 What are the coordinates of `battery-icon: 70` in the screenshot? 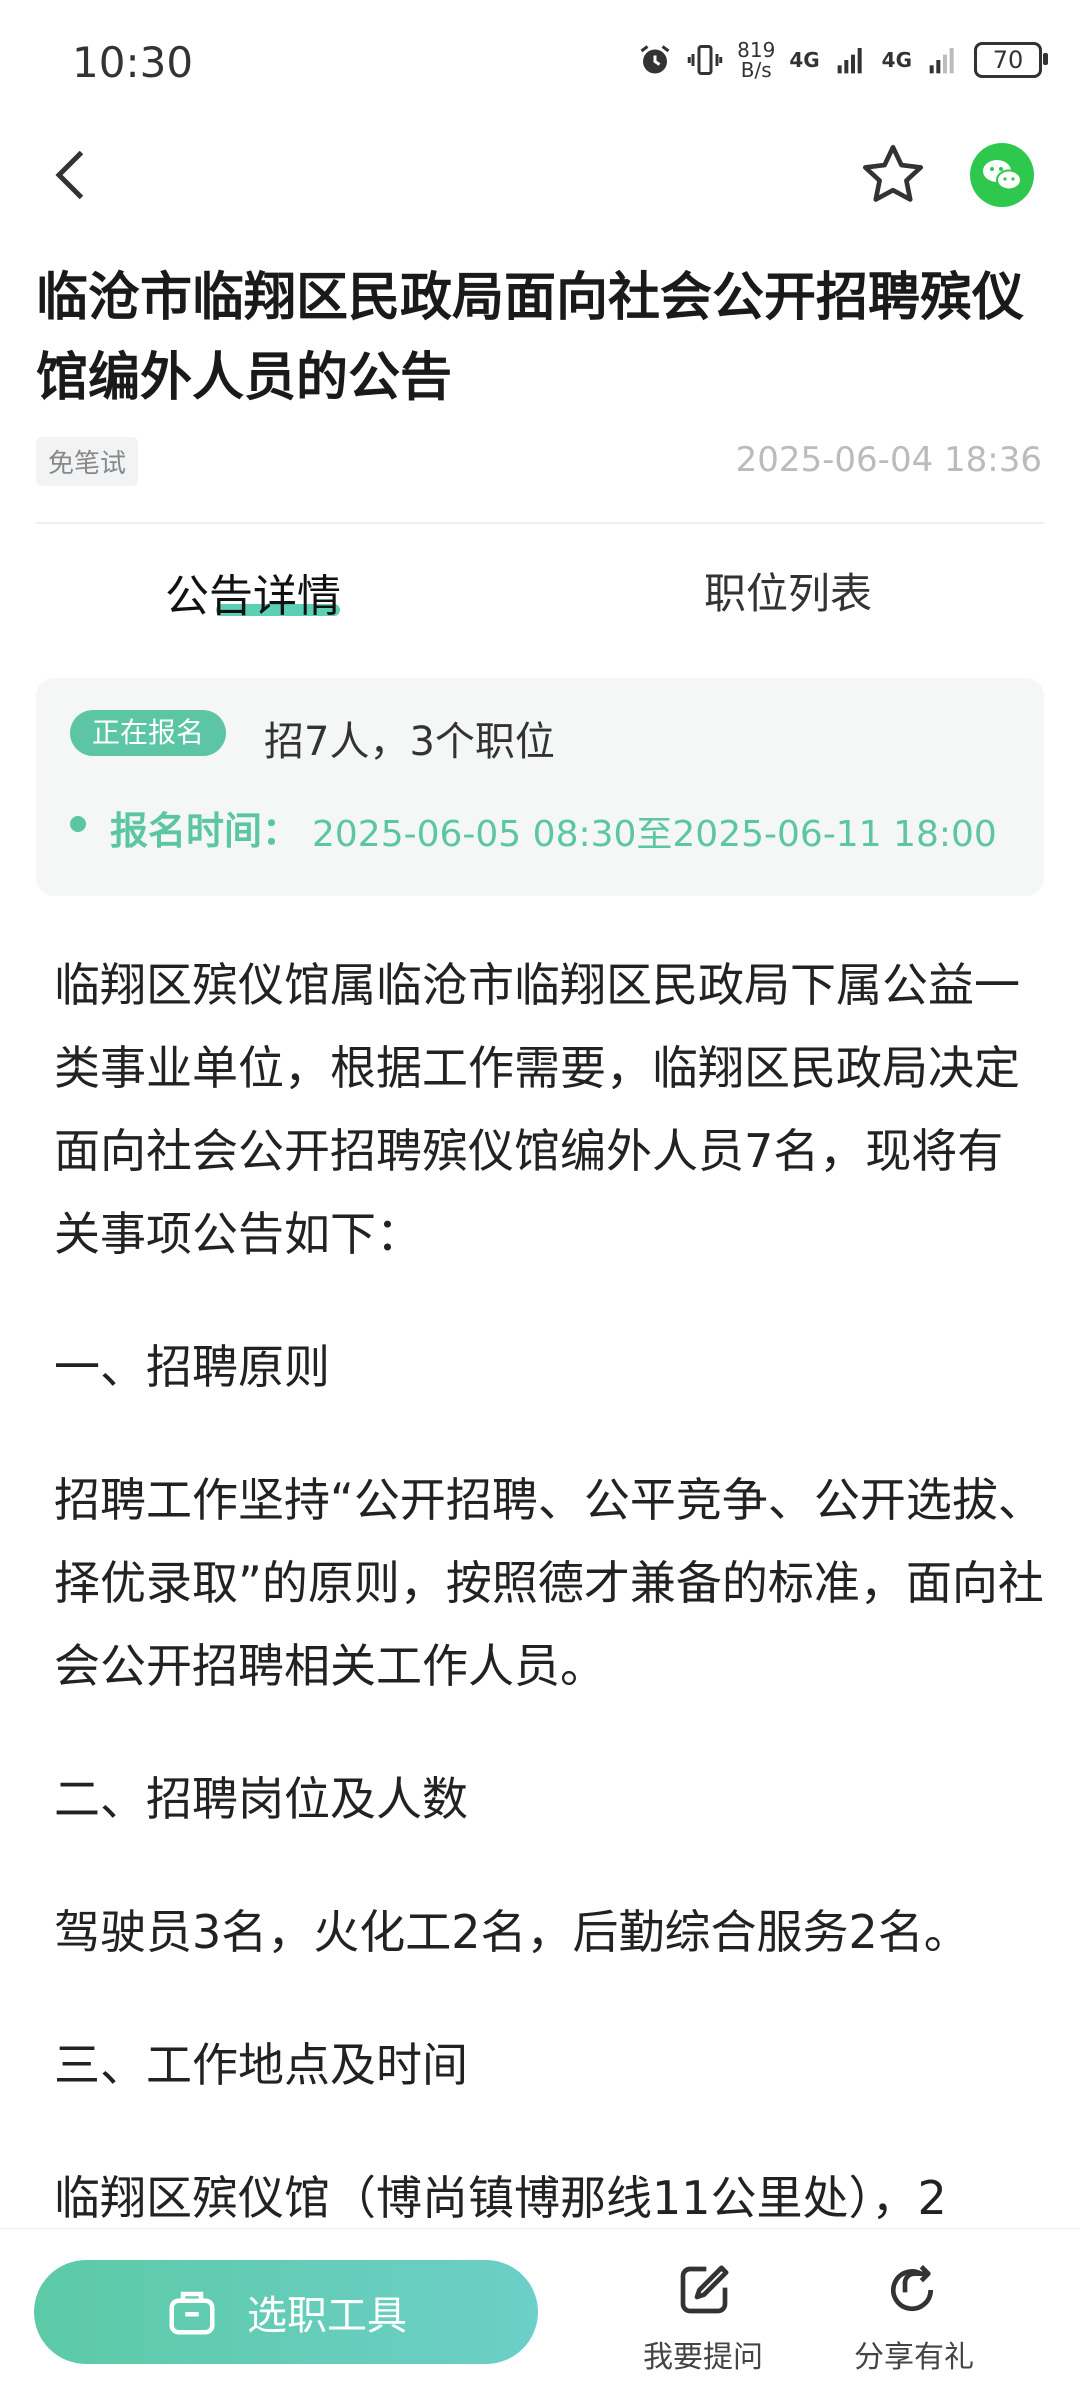 It's located at (1011, 60).